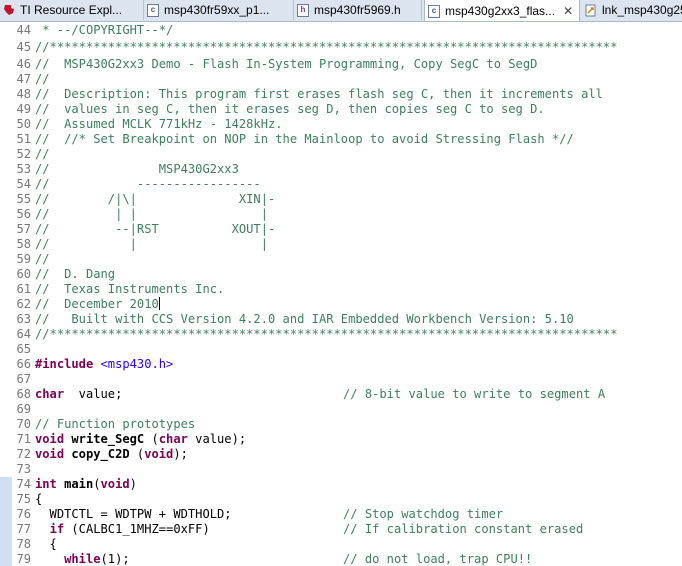 The image size is (682, 566). I want to click on code-line: 53// MSP430G2xx3, so click(127, 169).